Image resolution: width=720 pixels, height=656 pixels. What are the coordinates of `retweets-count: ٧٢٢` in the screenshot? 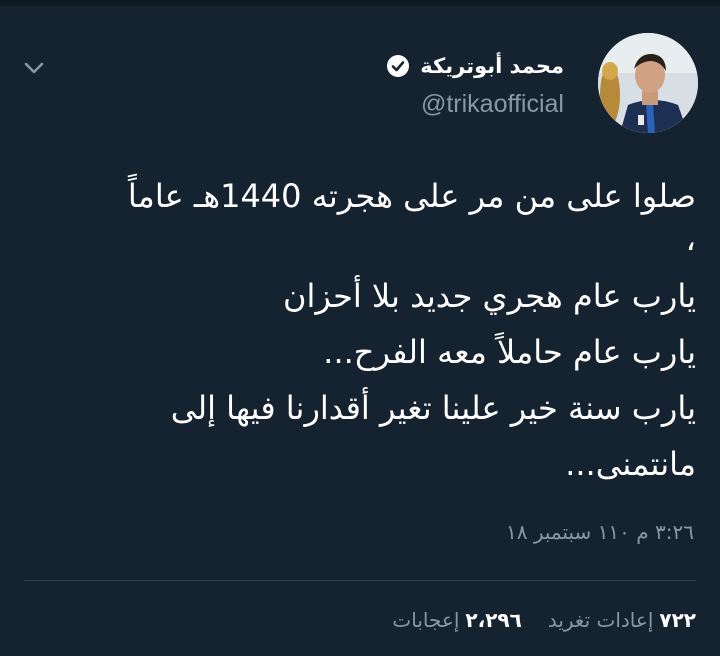 It's located at (677, 620).